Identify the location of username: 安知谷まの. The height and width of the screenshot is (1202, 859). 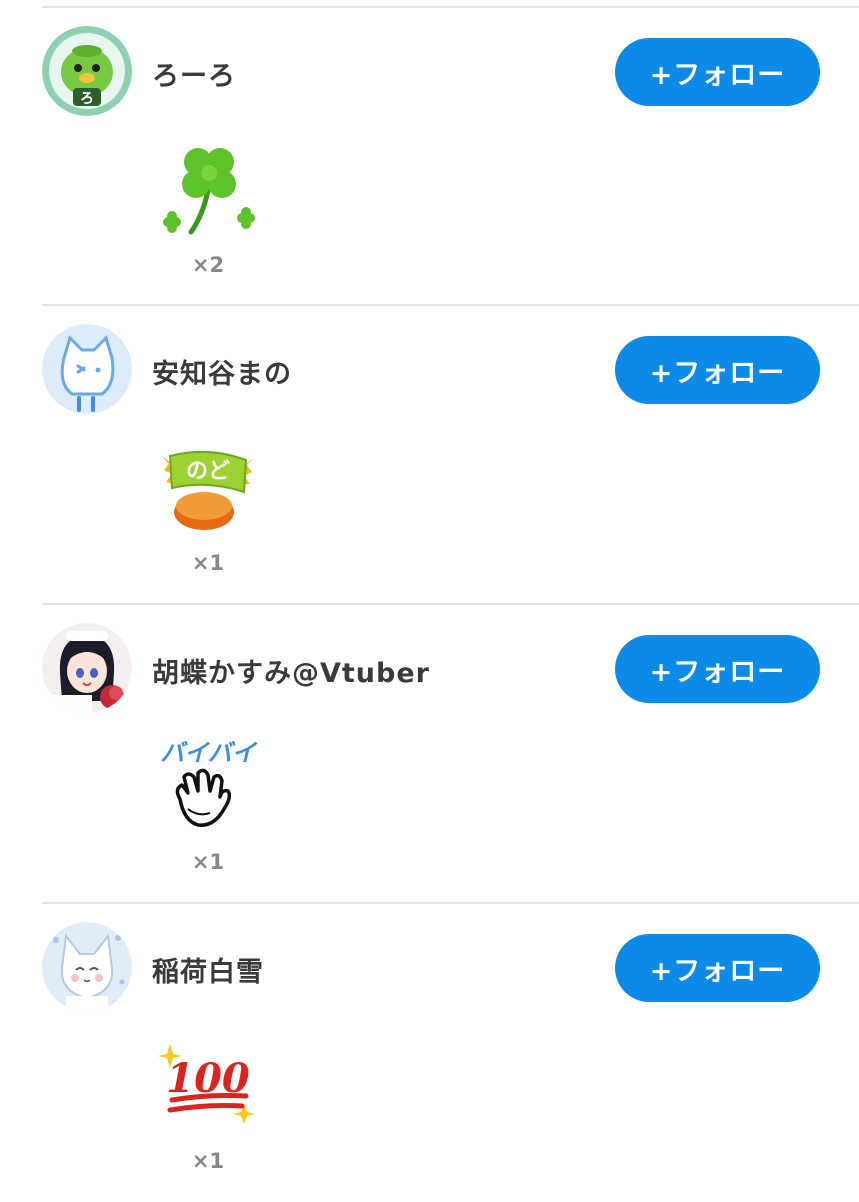
(222, 371).